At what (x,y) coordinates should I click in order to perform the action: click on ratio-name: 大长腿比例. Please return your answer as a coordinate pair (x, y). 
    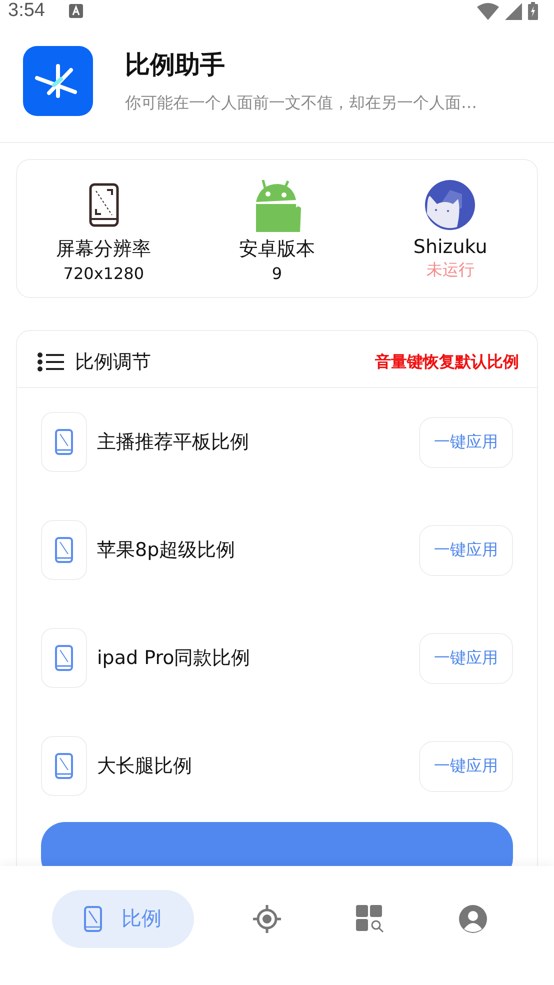
    Looking at the image, I should click on (144, 766).